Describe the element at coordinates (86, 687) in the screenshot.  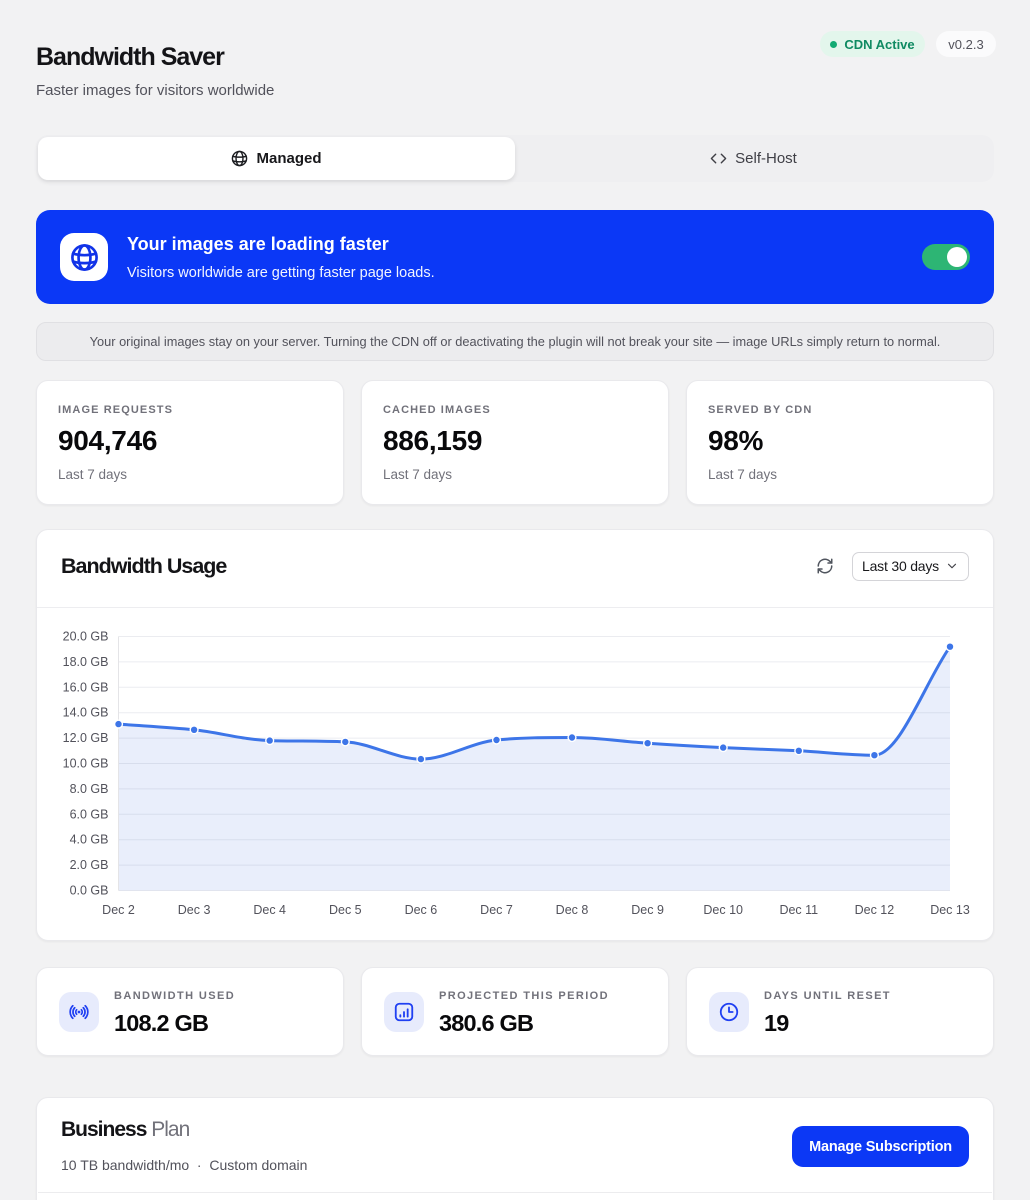
I see `svg-text: 16.0 GB` at that location.